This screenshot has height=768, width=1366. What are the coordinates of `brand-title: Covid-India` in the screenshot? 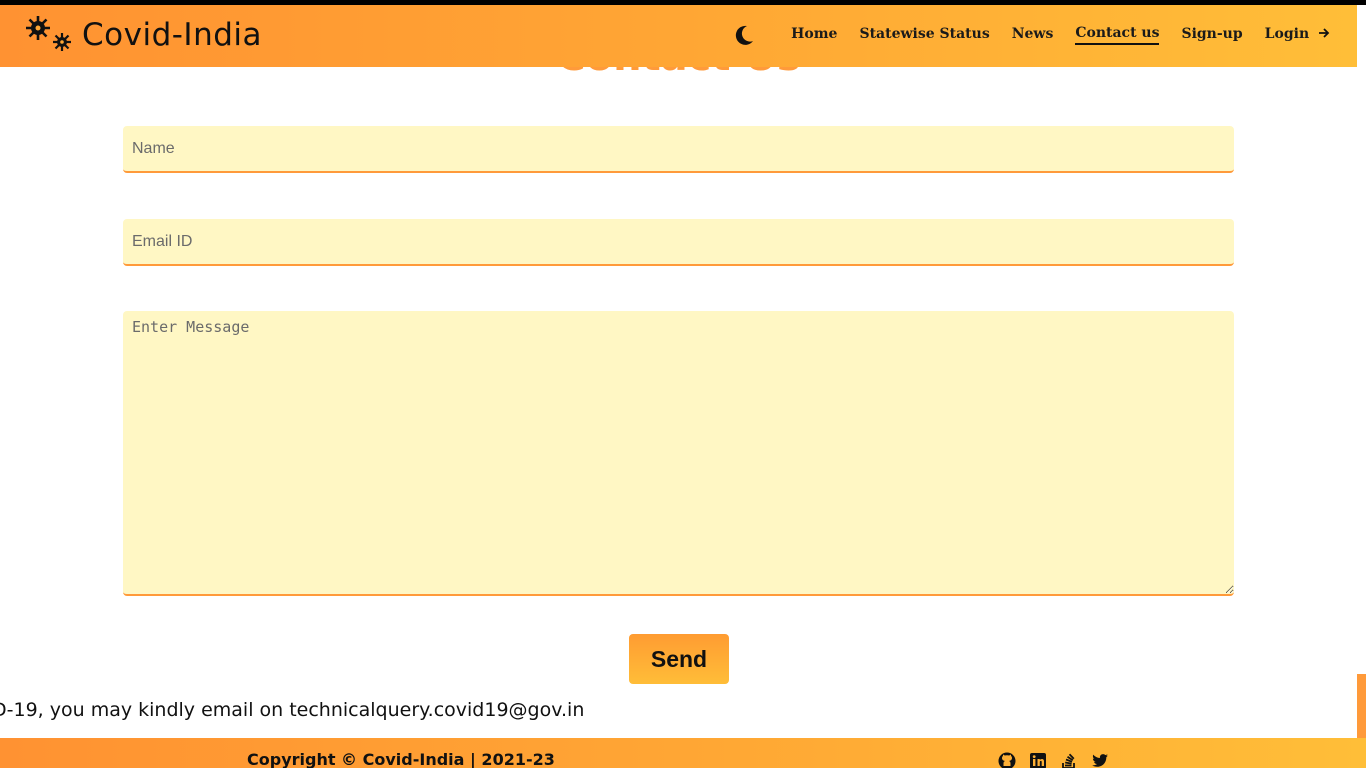 It's located at (172, 35).